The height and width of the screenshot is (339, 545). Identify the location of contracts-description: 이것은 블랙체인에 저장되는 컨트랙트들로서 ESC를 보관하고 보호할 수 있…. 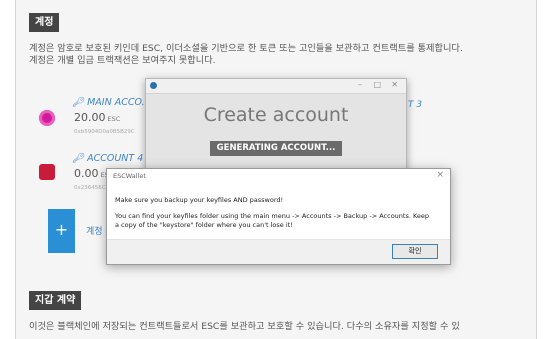
(244, 326).